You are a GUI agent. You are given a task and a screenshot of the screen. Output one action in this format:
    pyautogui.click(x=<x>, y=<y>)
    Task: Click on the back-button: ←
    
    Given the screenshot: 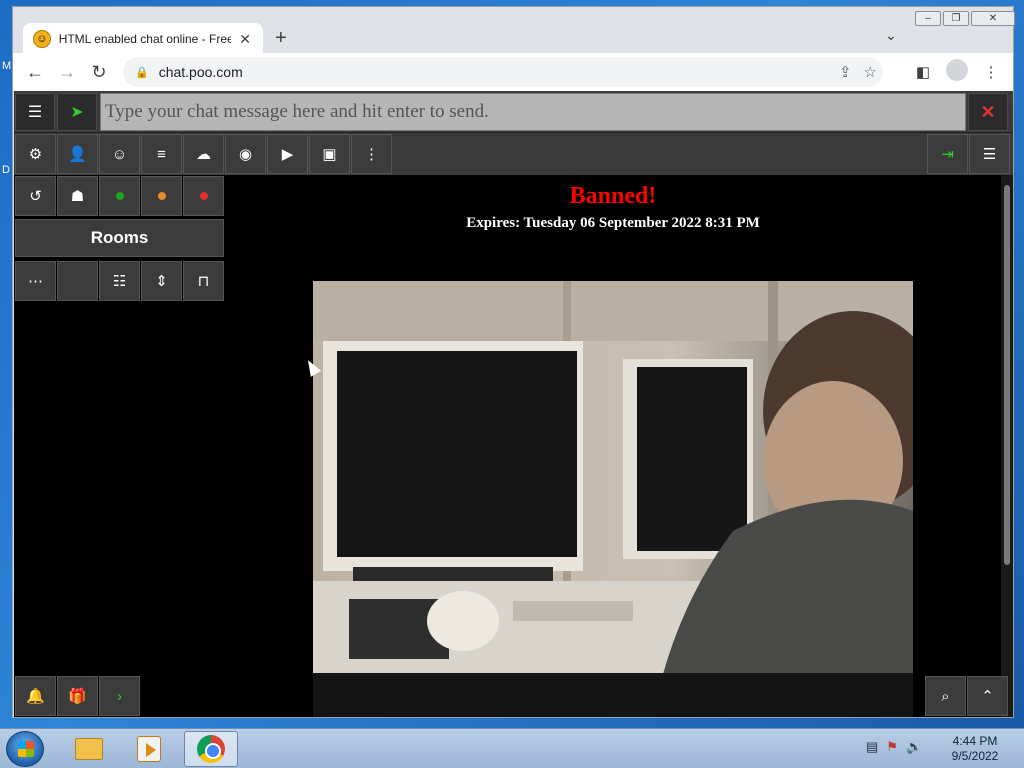 What is the action you would take?
    pyautogui.click(x=35, y=72)
    